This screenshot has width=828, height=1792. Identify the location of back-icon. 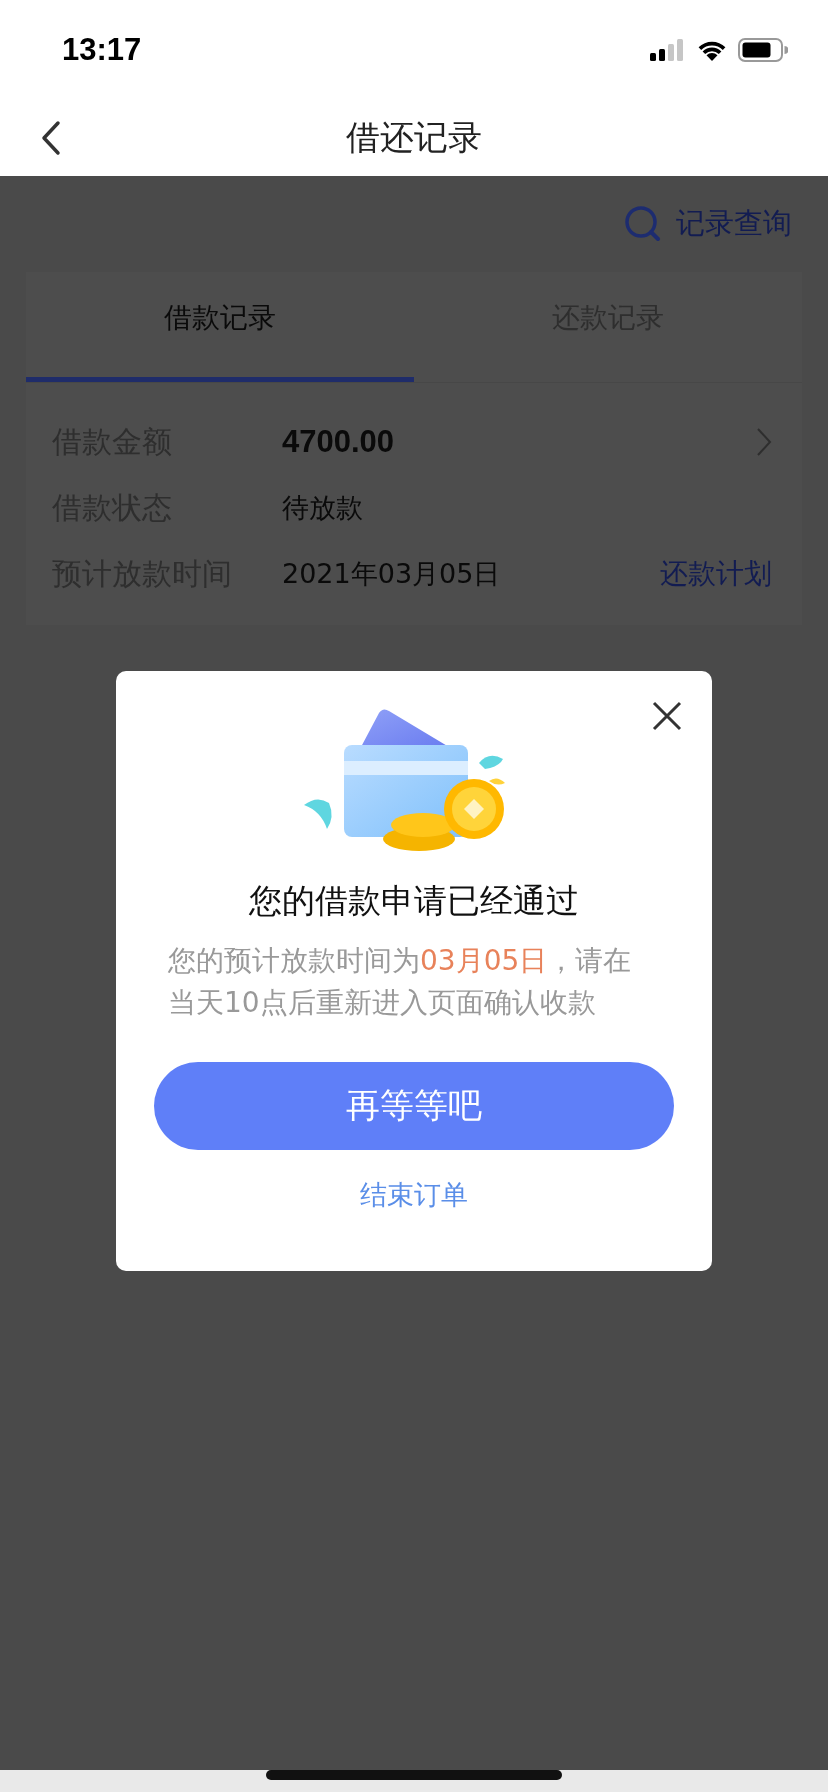
(51, 138).